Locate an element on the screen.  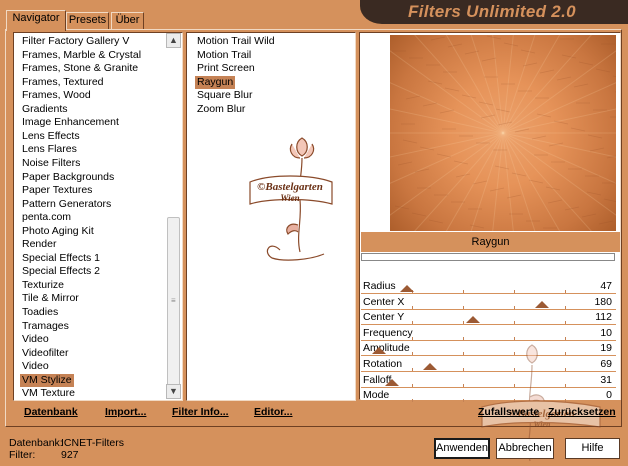
category-item: Special Effects 2 is located at coordinates (61, 271).